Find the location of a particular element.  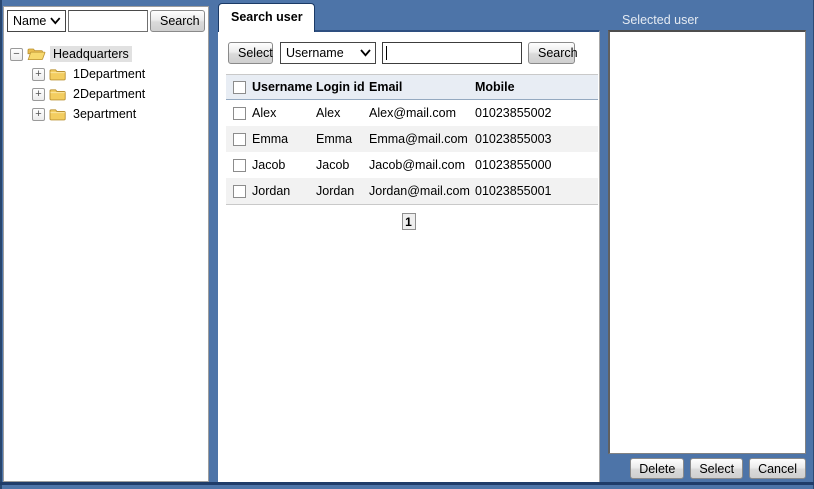

cell-email: Alex@mail.com is located at coordinates (413, 113).